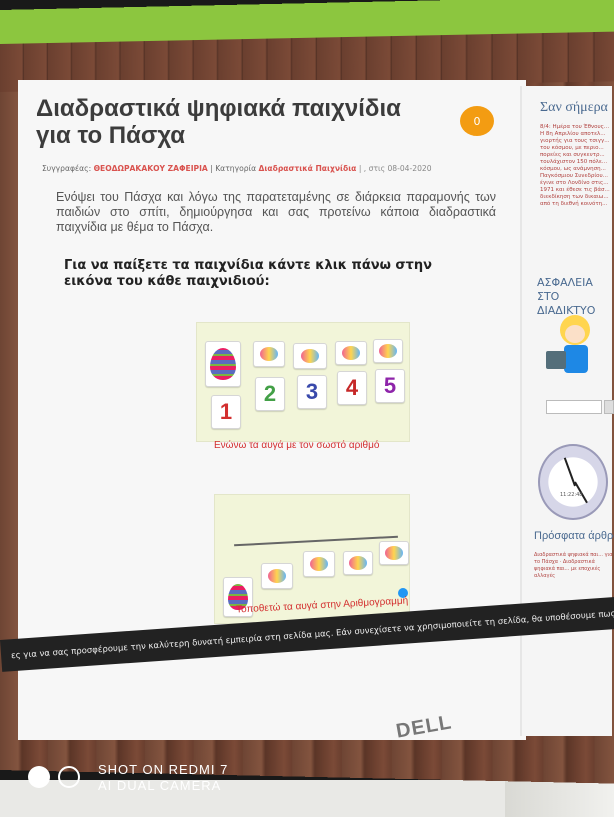  What do you see at coordinates (574, 107) in the screenshot?
I see `today-widget-title: Σαν σήμερα` at bounding box center [574, 107].